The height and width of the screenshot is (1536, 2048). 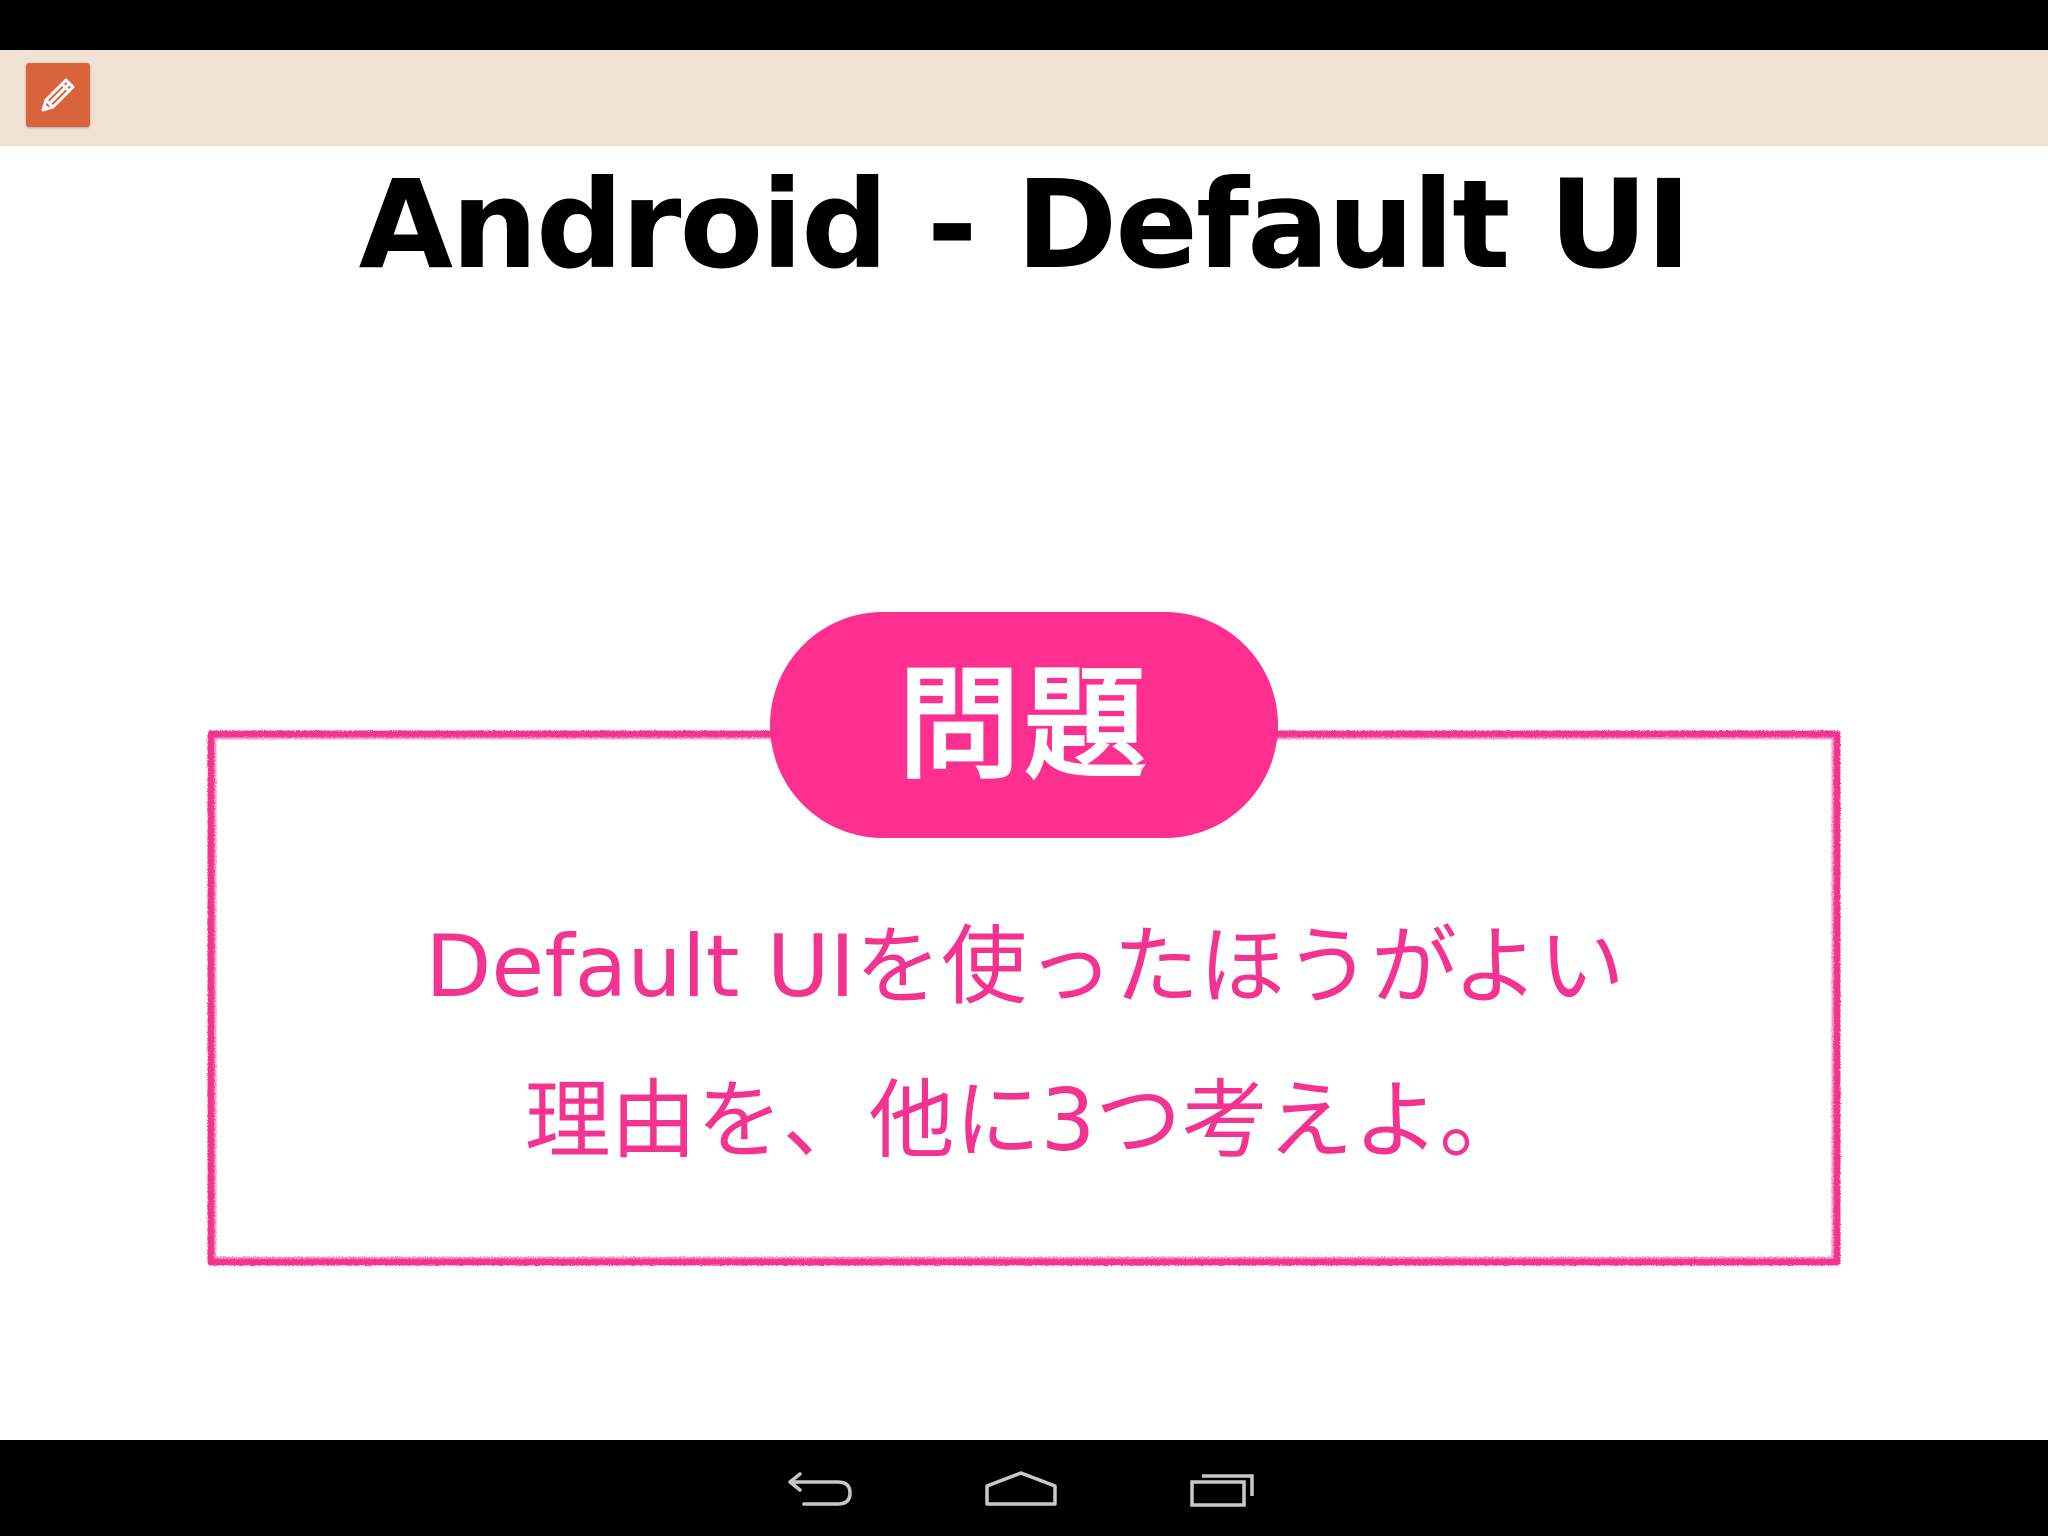 I want to click on back-button, so click(x=821, y=1488).